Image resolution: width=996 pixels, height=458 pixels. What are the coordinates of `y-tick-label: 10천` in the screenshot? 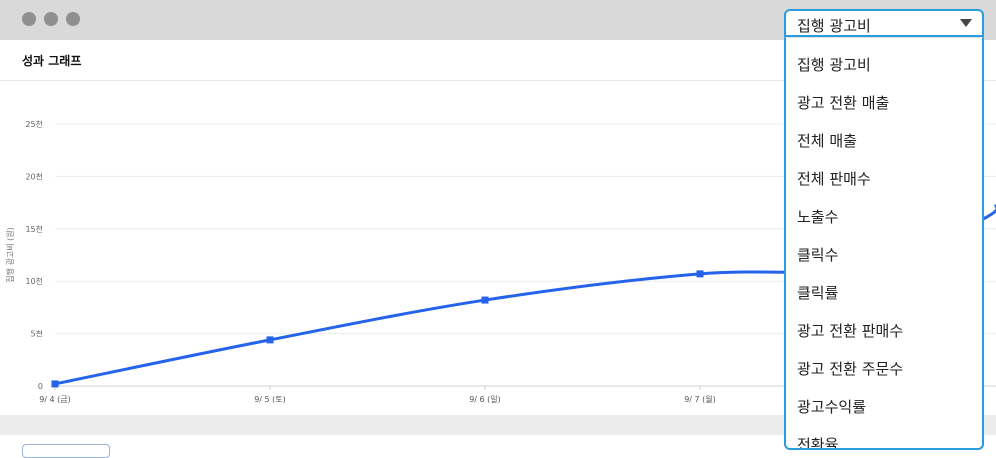 It's located at (34, 281).